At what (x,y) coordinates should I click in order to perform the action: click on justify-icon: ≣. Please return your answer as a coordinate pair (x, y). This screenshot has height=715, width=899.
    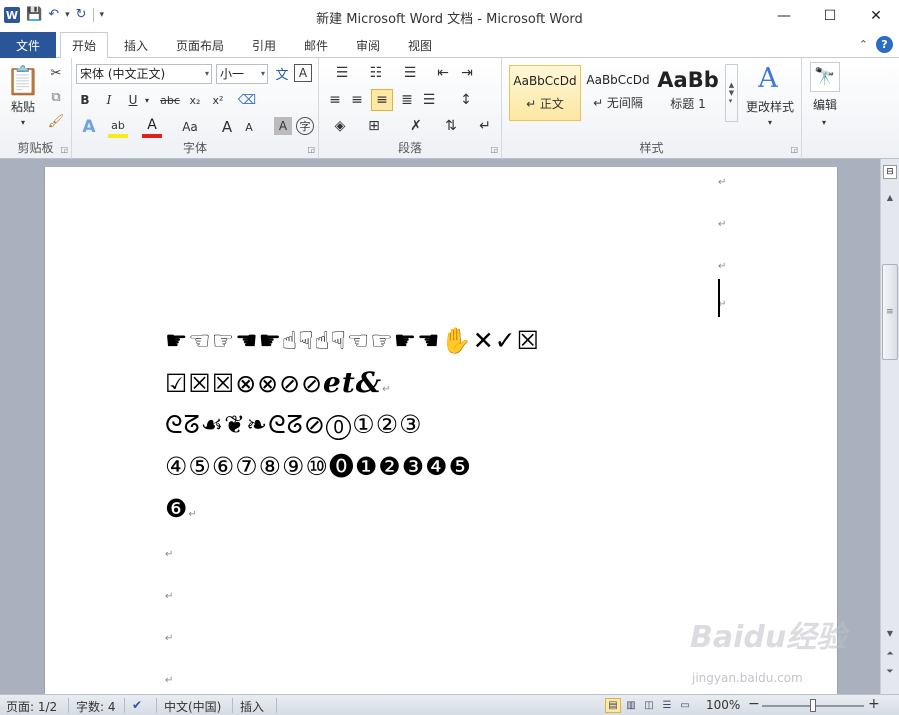
    Looking at the image, I should click on (407, 100).